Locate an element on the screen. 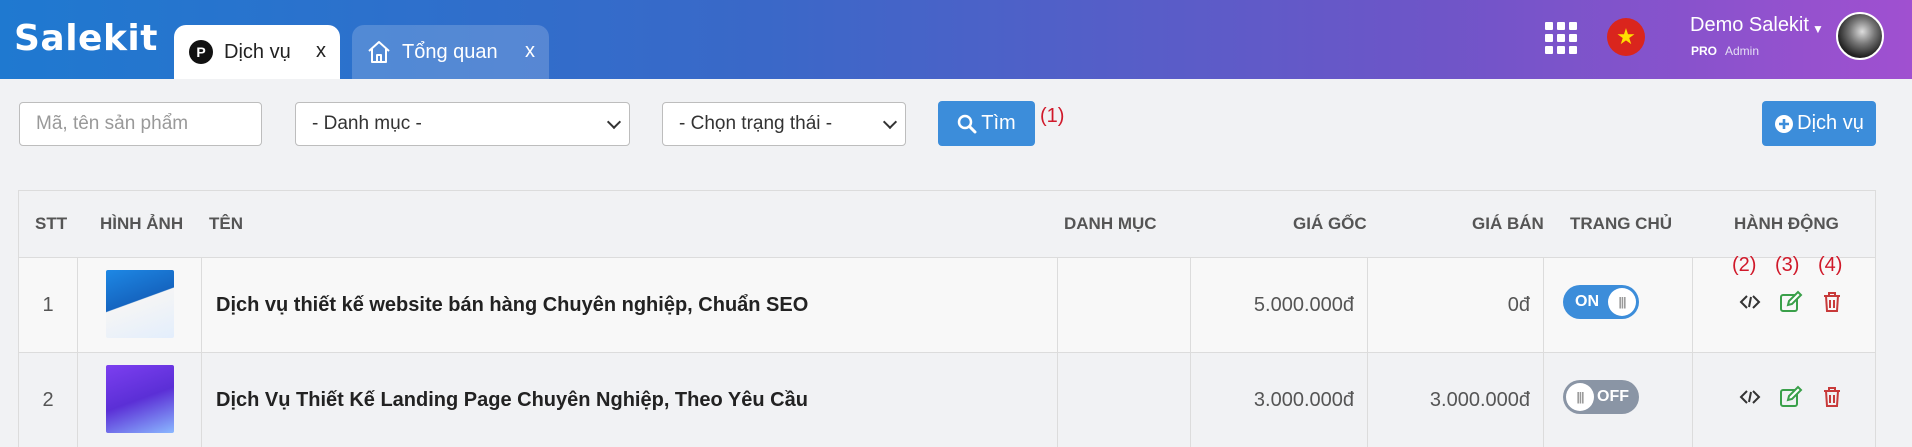 The image size is (1912, 447). col-category: DANH MỤC is located at coordinates (1110, 223).